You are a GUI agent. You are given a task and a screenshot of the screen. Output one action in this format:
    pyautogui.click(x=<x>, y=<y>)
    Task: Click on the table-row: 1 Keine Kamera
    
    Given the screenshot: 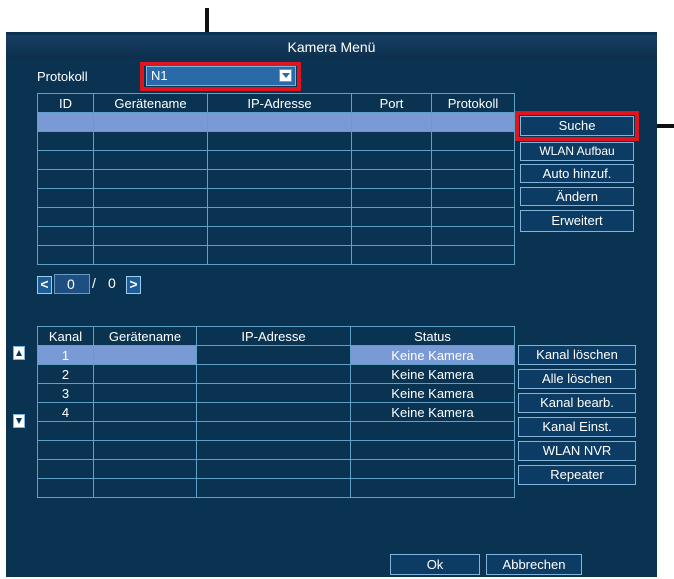 What is the action you would take?
    pyautogui.click(x=276, y=355)
    